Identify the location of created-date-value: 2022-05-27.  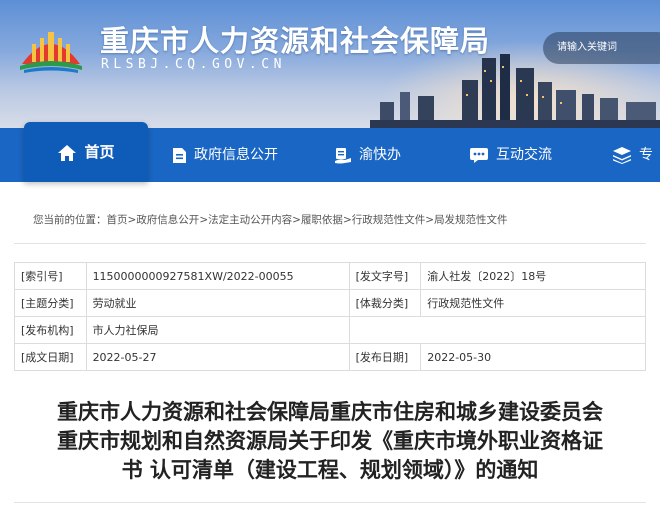
(217, 357).